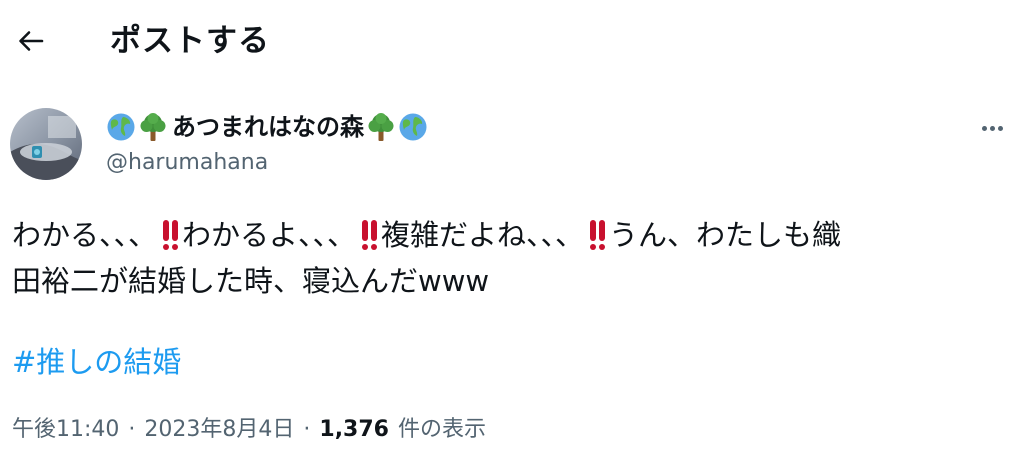 This screenshot has width=1024, height=476. I want to click on tweet-text-segment: わかる、、、, so click(85, 235).